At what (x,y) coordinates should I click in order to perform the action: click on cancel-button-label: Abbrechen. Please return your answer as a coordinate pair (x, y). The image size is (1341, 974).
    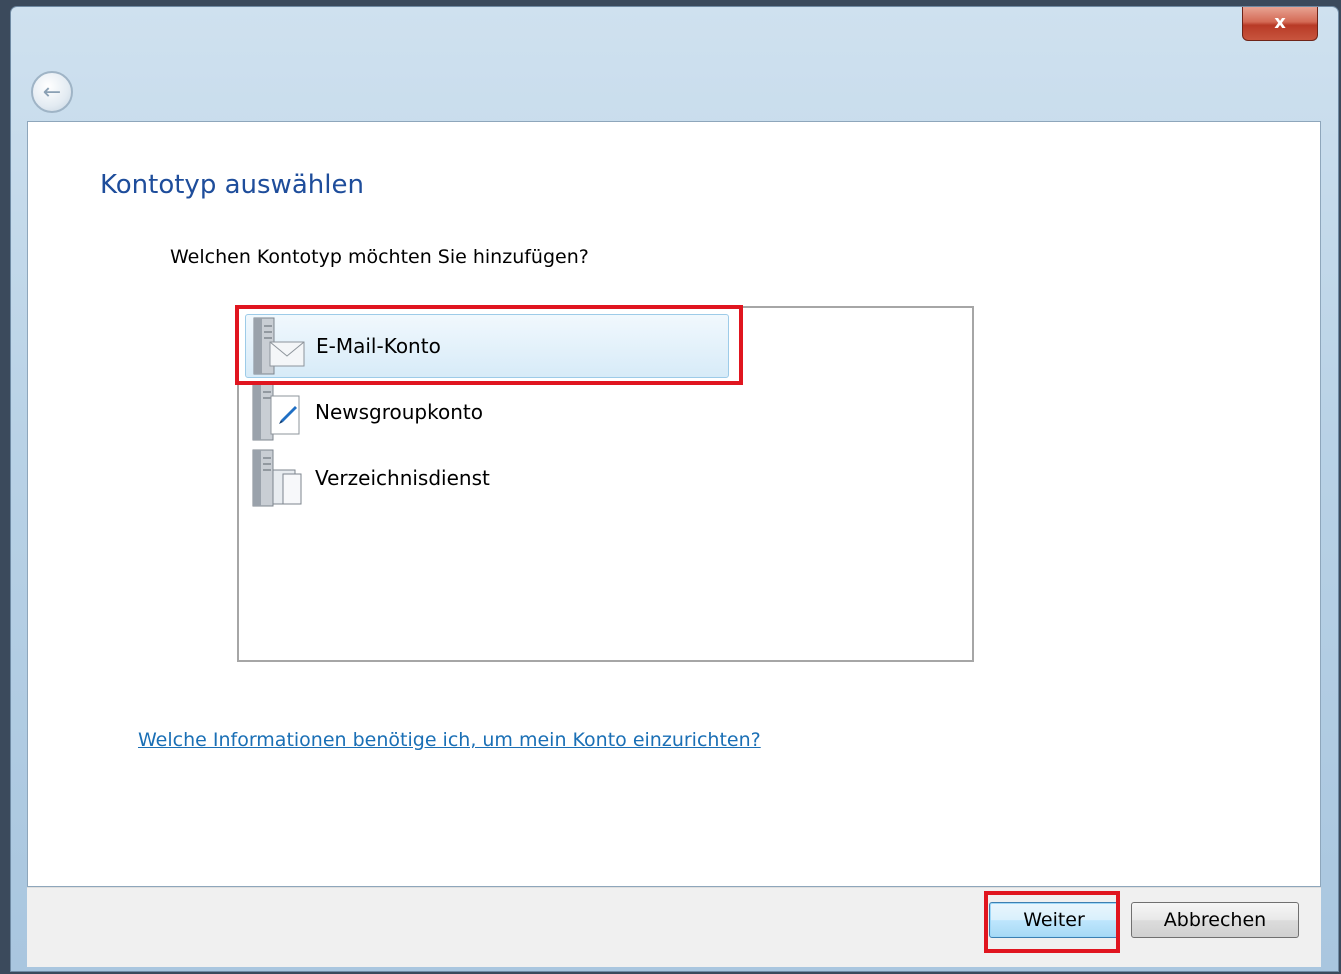
    Looking at the image, I should click on (1215, 920).